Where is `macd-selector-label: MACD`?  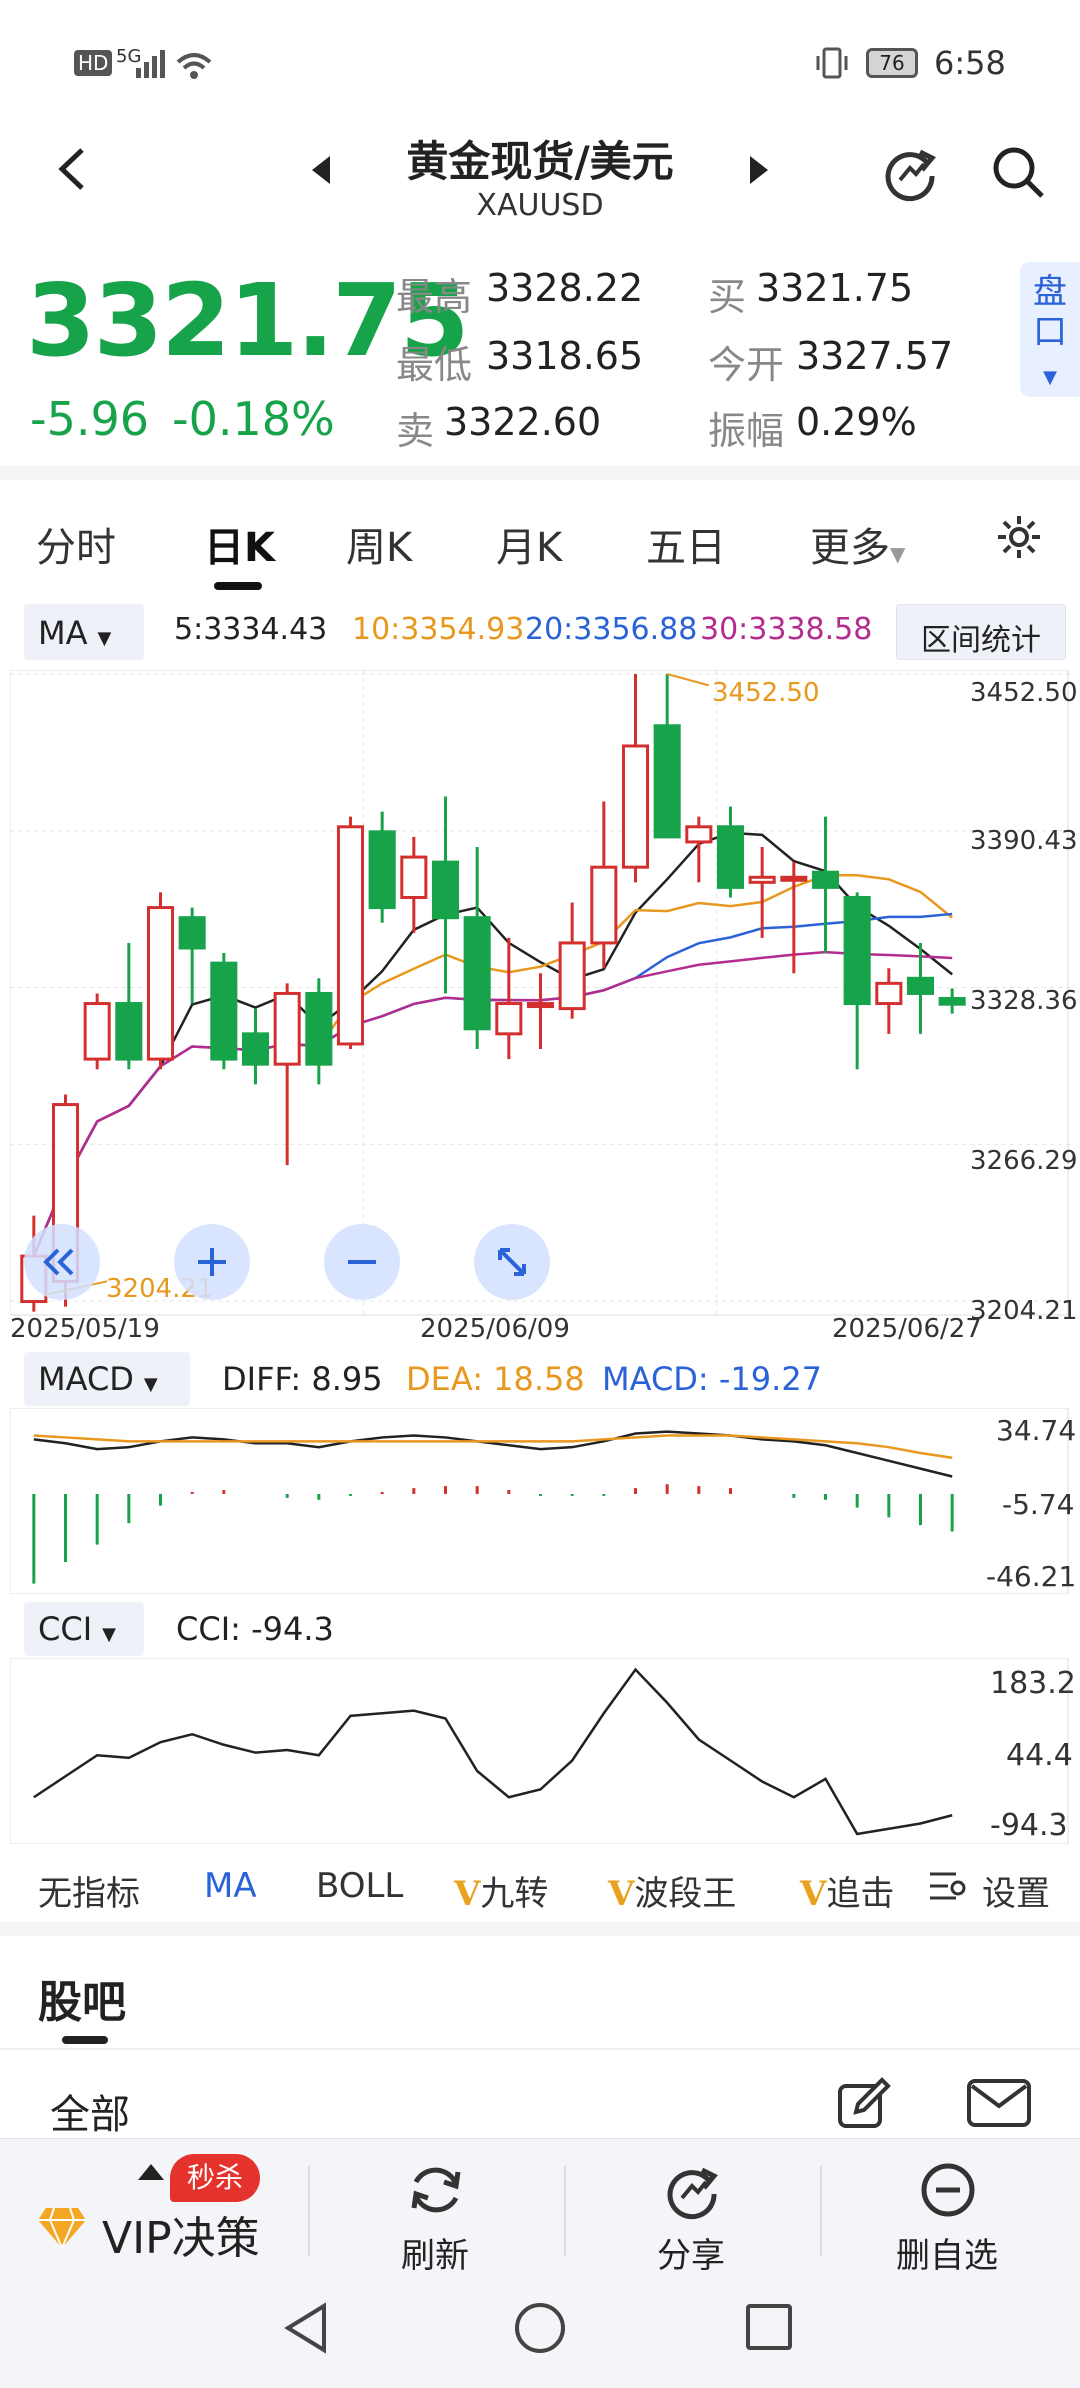
macd-selector-label: MACD is located at coordinates (86, 1379).